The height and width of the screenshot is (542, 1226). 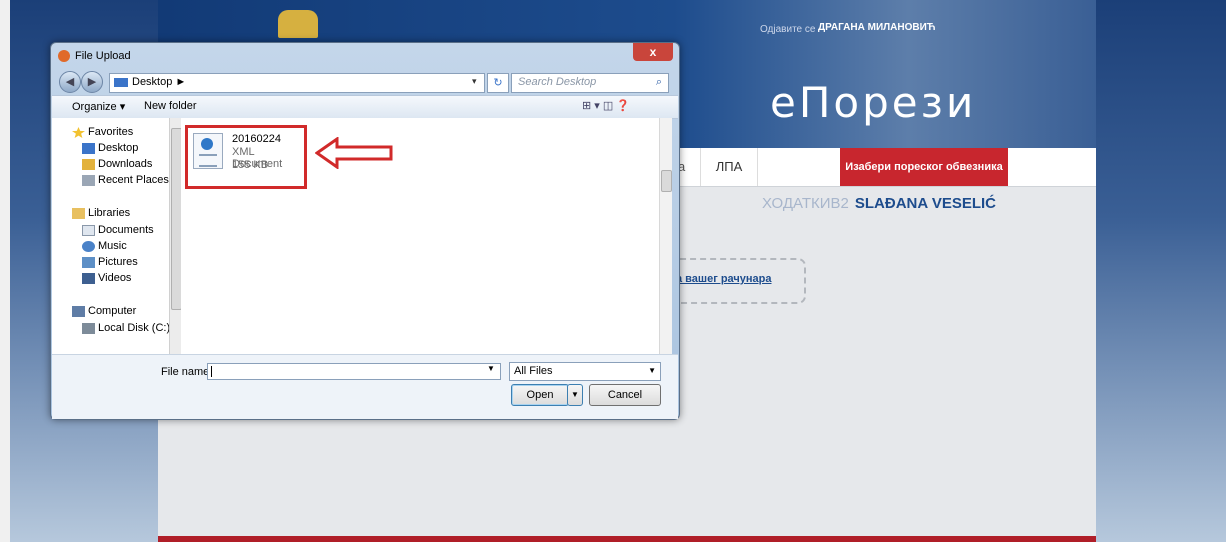 I want to click on nav-item-lpa: ЛПА, so click(x=729, y=167).